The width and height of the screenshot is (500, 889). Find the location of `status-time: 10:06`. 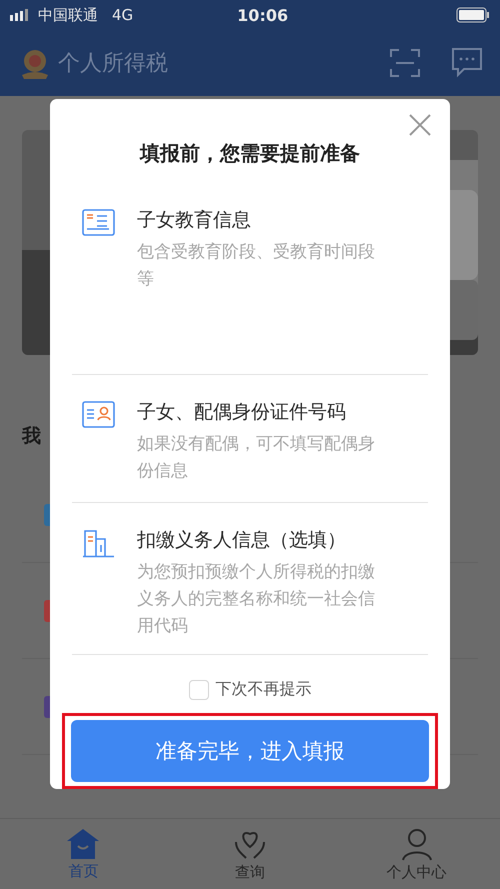

status-time: 10:06 is located at coordinates (262, 15).